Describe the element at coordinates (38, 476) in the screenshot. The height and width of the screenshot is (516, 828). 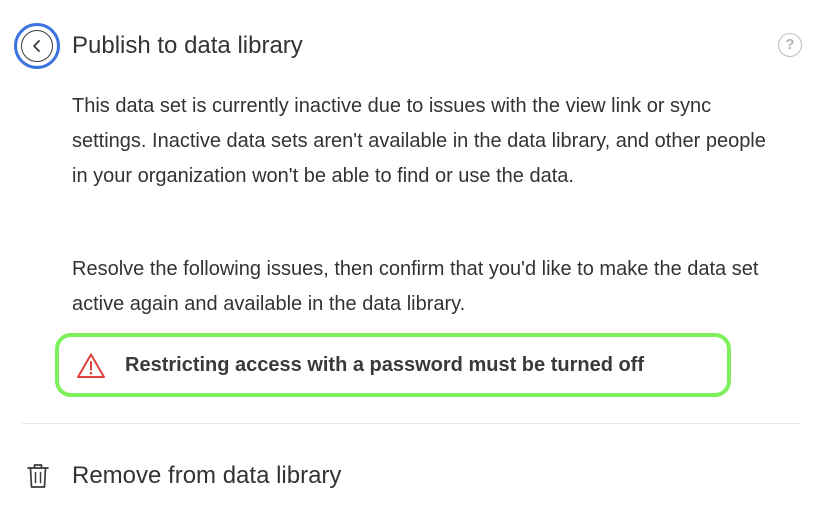
I see `trash-icon` at that location.